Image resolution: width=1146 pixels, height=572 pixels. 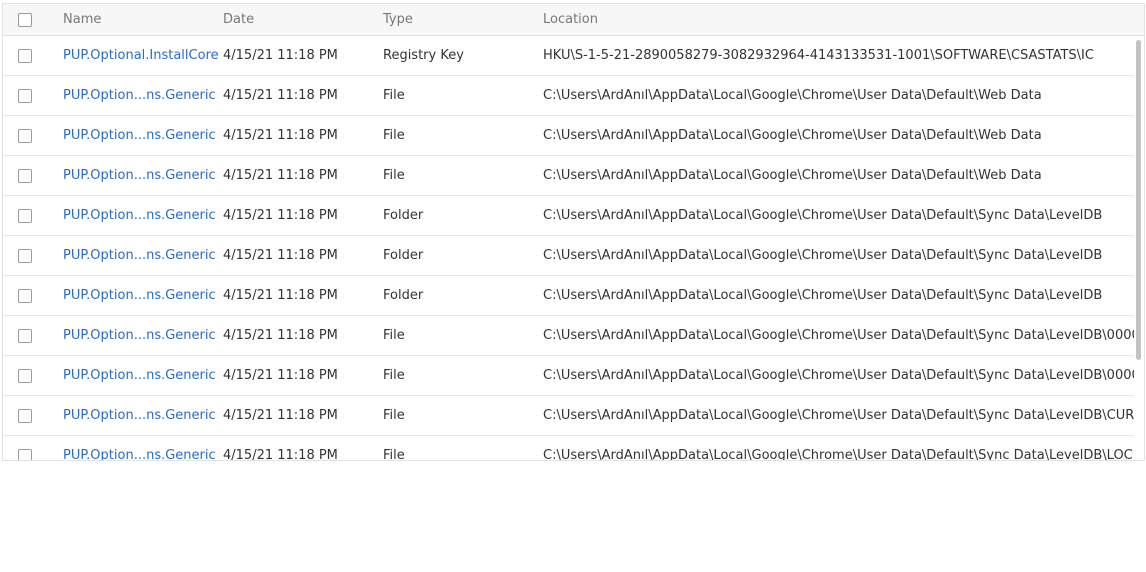 I want to click on column-header-location: Location, so click(x=570, y=20).